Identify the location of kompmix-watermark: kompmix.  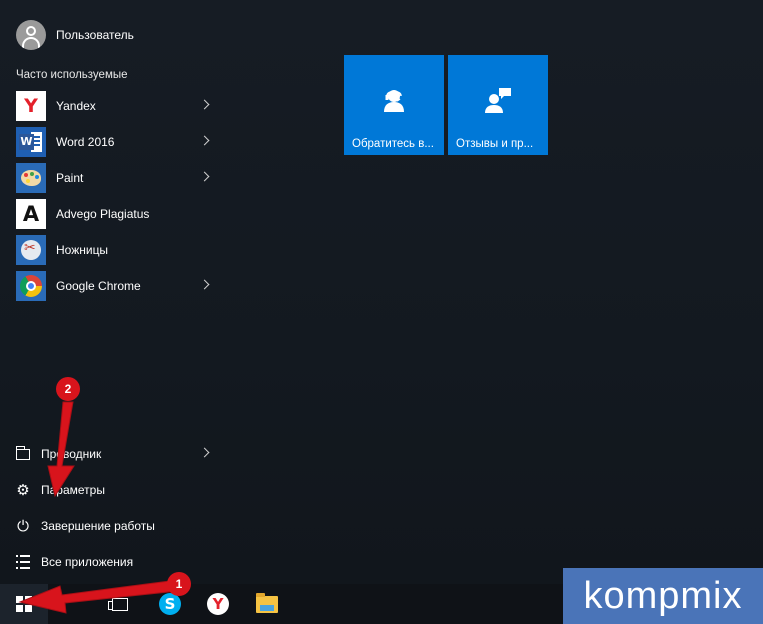
(663, 596).